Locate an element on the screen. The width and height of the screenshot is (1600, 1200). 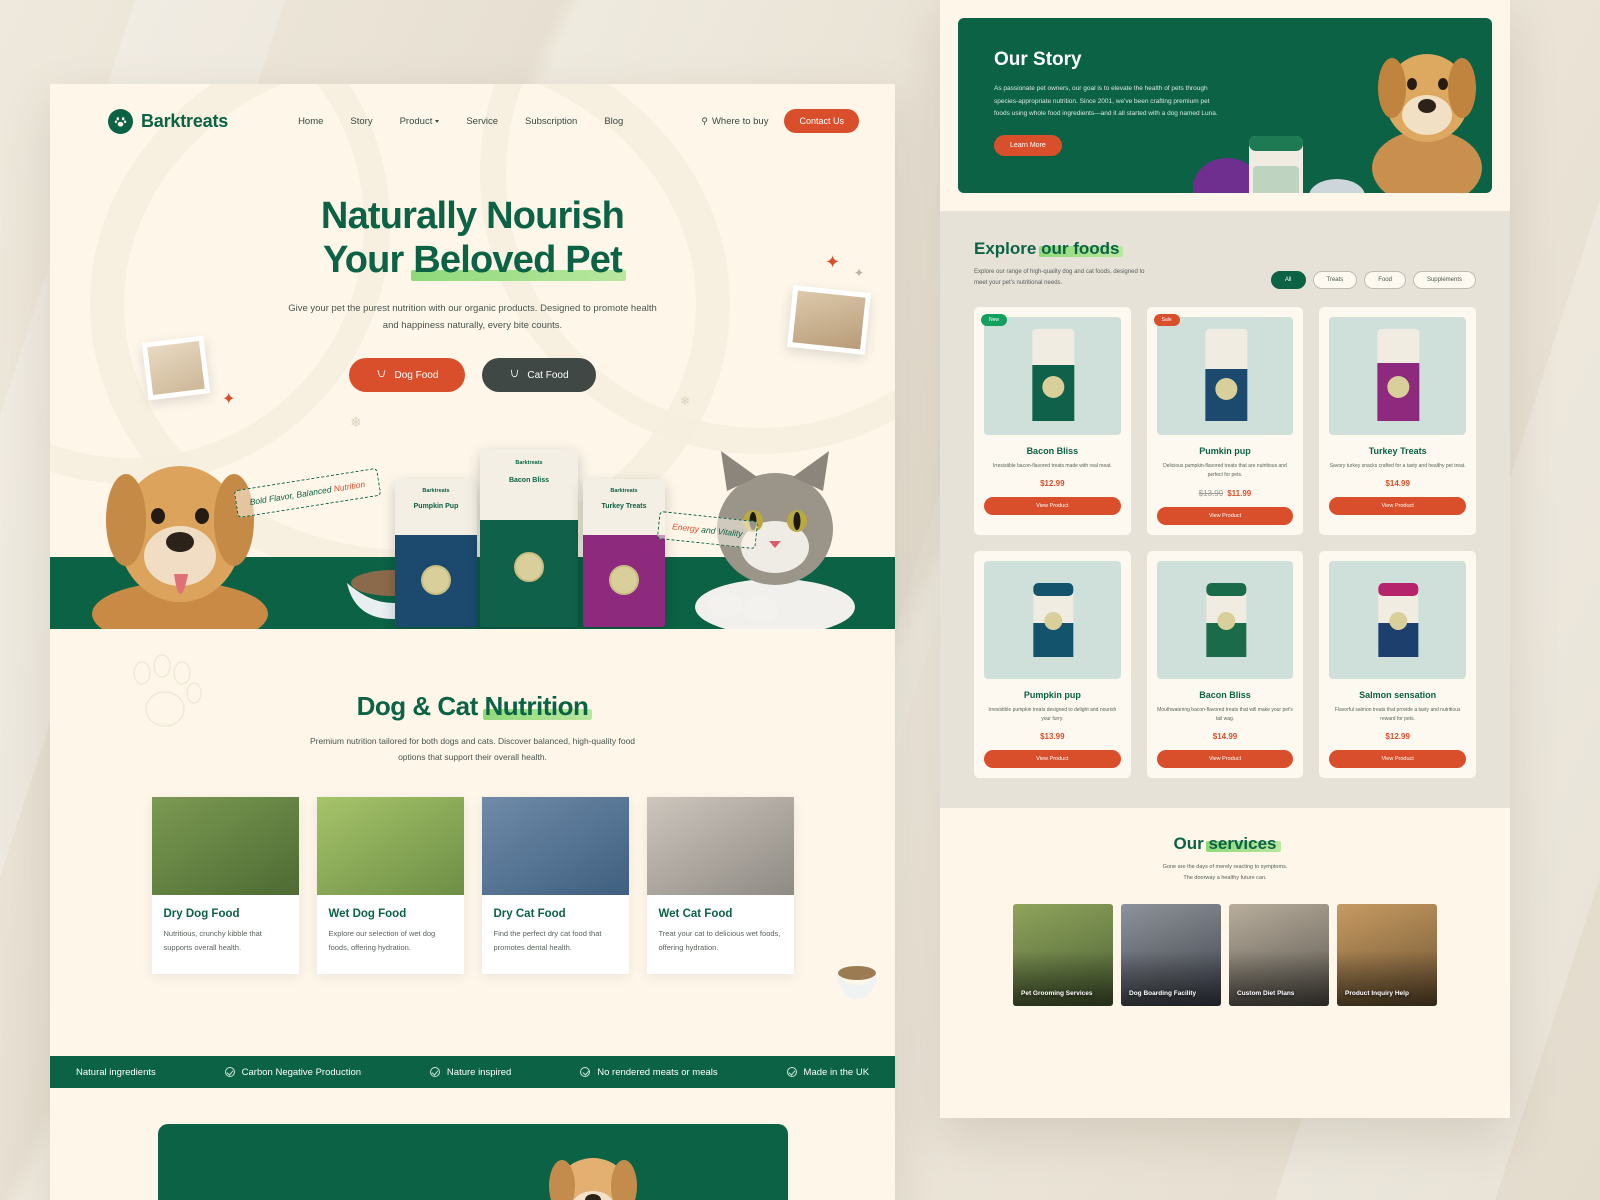
cat-icon is located at coordinates (514, 375).